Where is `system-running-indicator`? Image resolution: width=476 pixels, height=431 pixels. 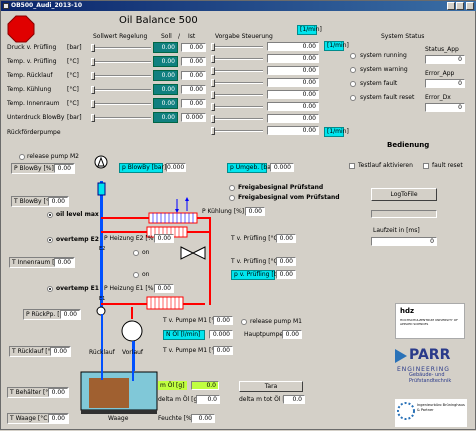
system-running-indicator is located at coordinates (353, 56).